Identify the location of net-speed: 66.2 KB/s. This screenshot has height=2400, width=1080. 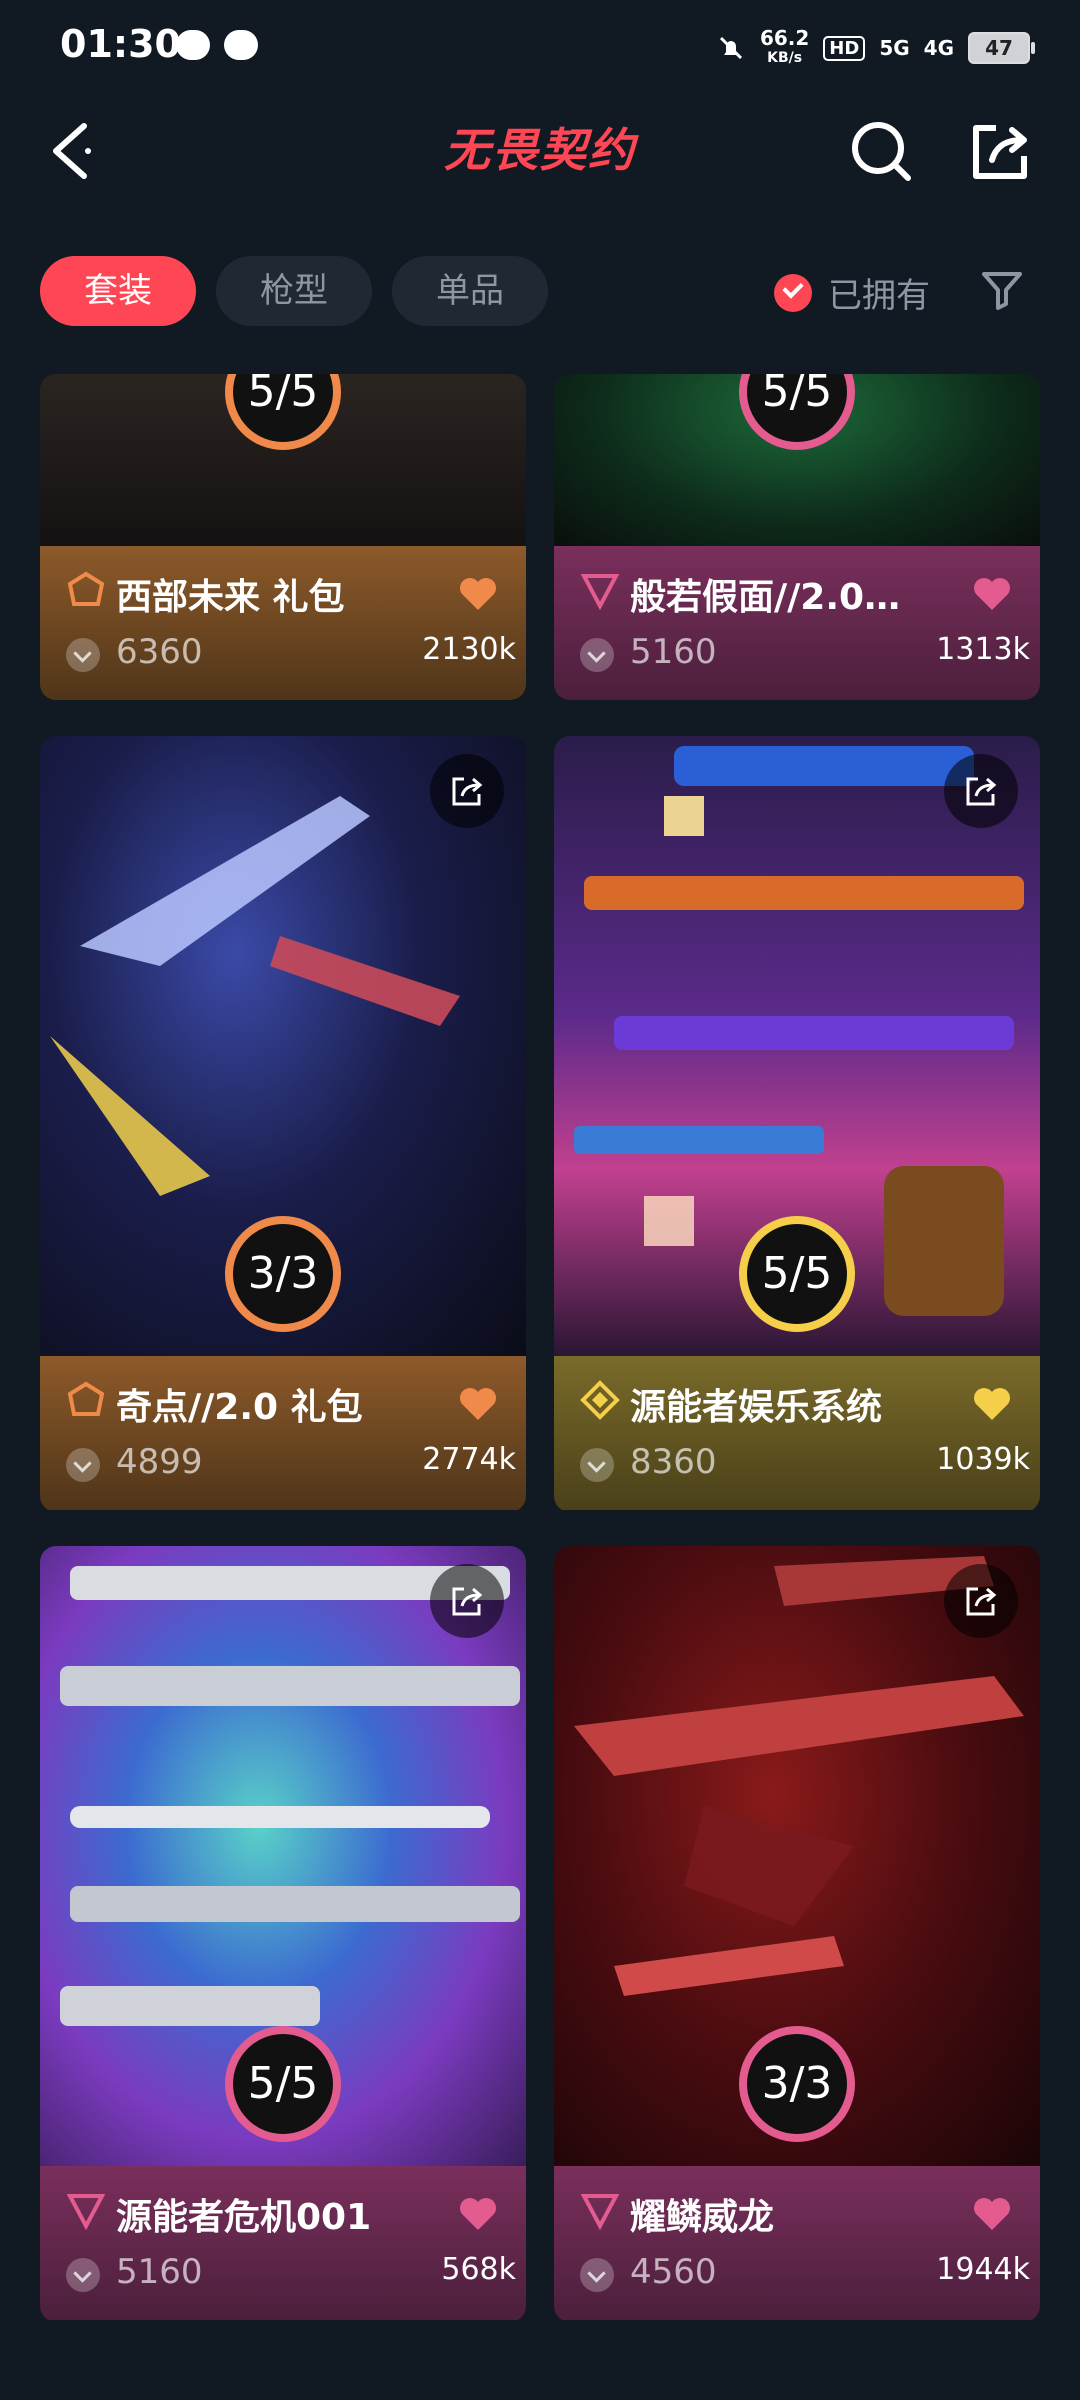
(784, 46).